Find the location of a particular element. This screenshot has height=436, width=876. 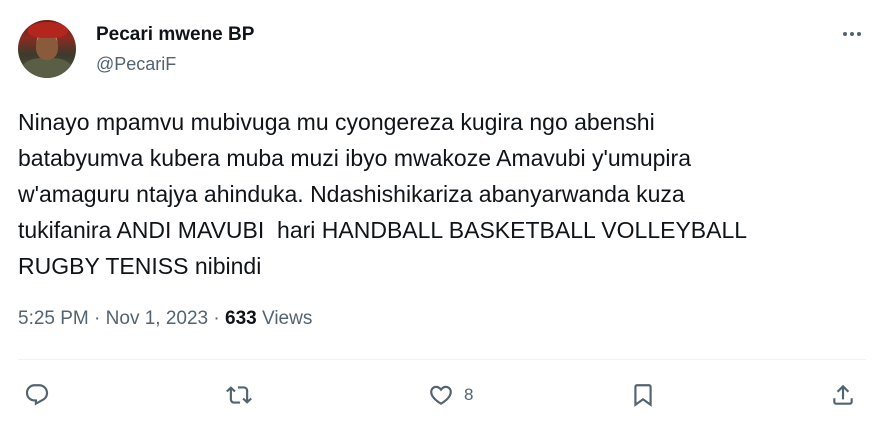

like-button: 8 is located at coordinates (450, 395).